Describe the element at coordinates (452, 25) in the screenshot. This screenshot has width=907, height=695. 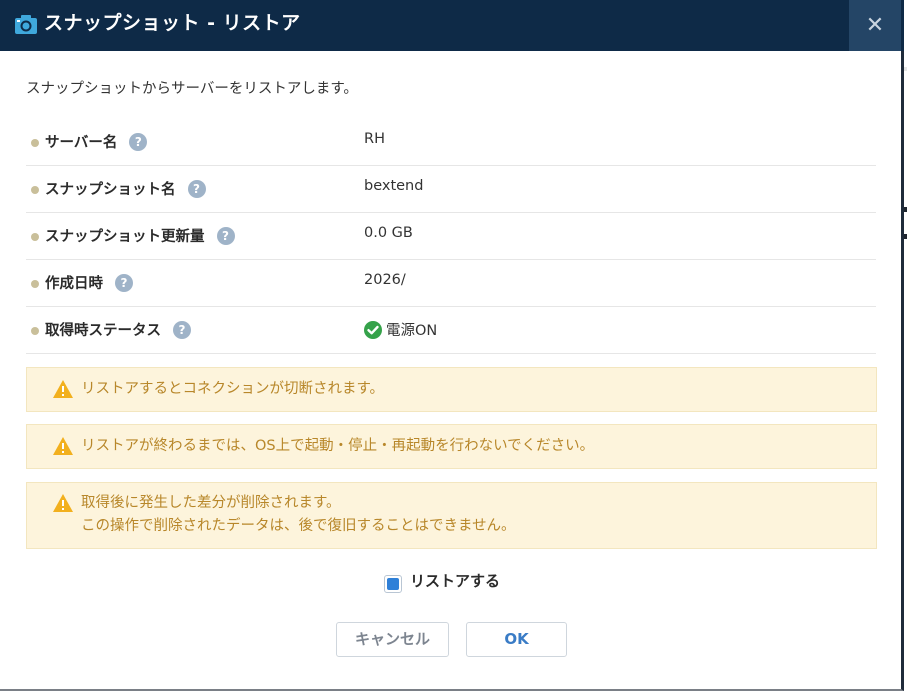
I see `dialog-titlebar: スナップショット - リストア ✕` at that location.